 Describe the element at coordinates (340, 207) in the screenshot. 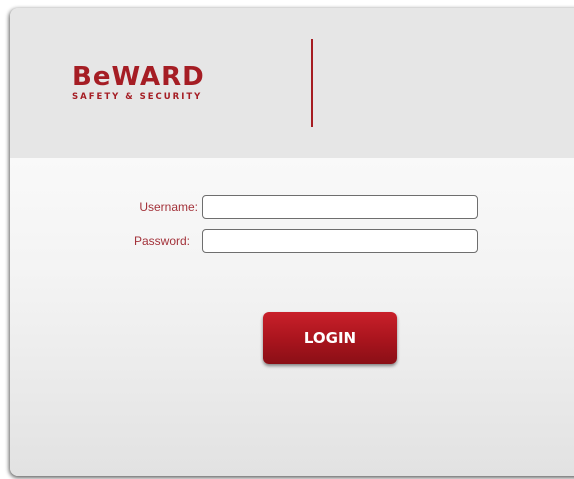

I see `username-input` at that location.